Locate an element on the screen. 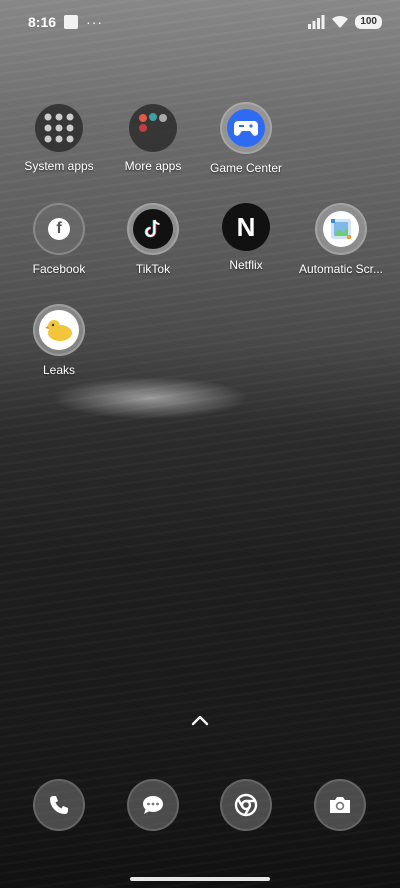 This screenshot has width=400, height=888. facebook-app: f Facebook is located at coordinates (59, 239).